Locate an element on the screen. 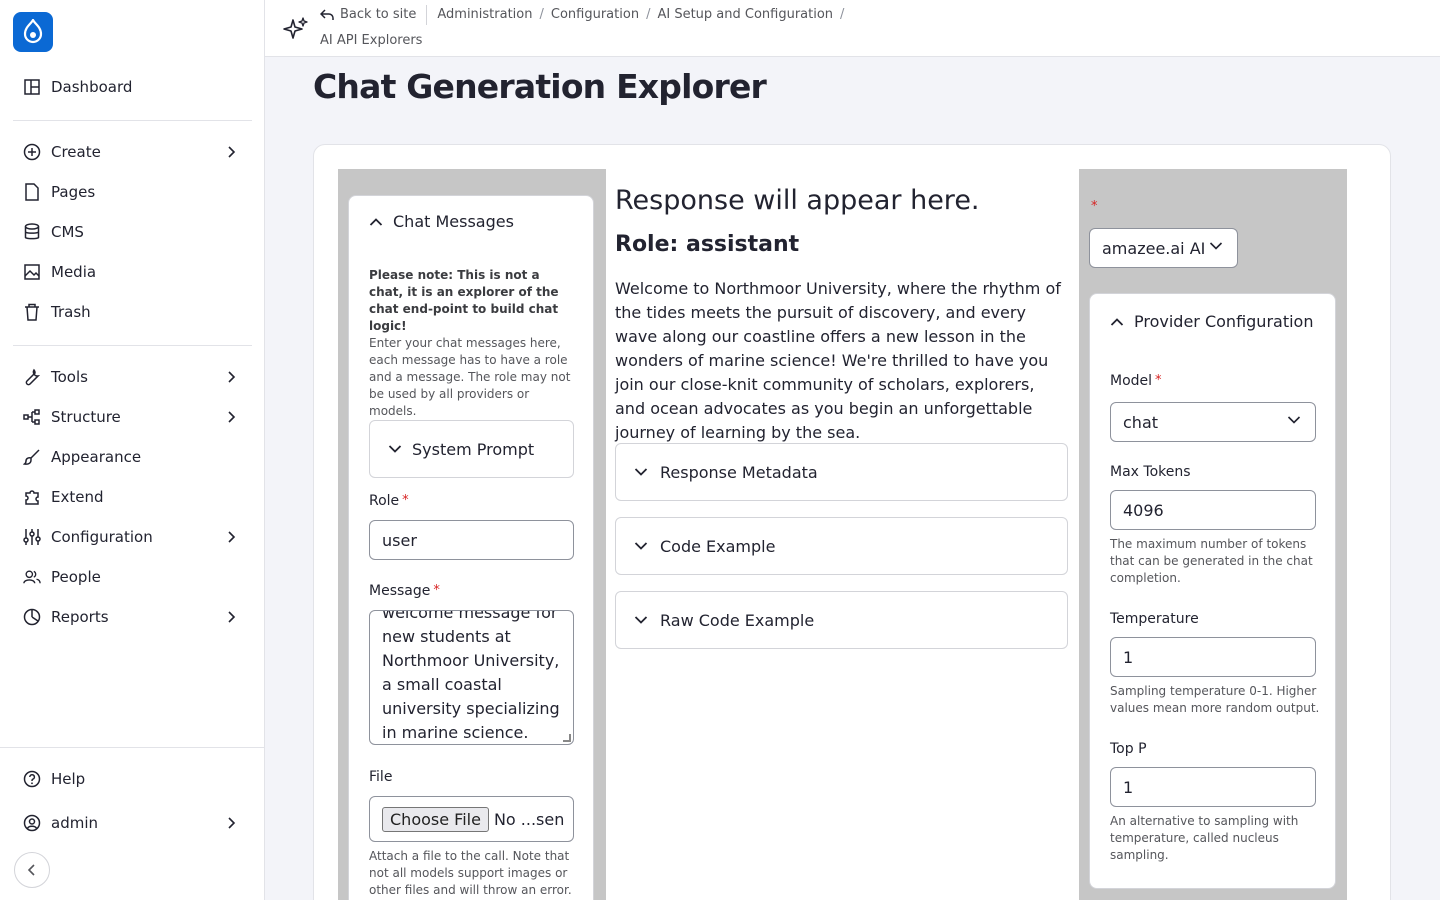  temperature-input: 1 is located at coordinates (1213, 657).